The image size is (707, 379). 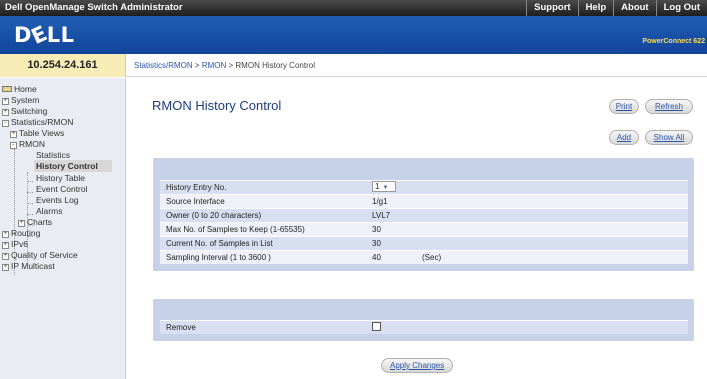 What do you see at coordinates (25, 100) in the screenshot?
I see `sidebar-item-label: System` at bounding box center [25, 100].